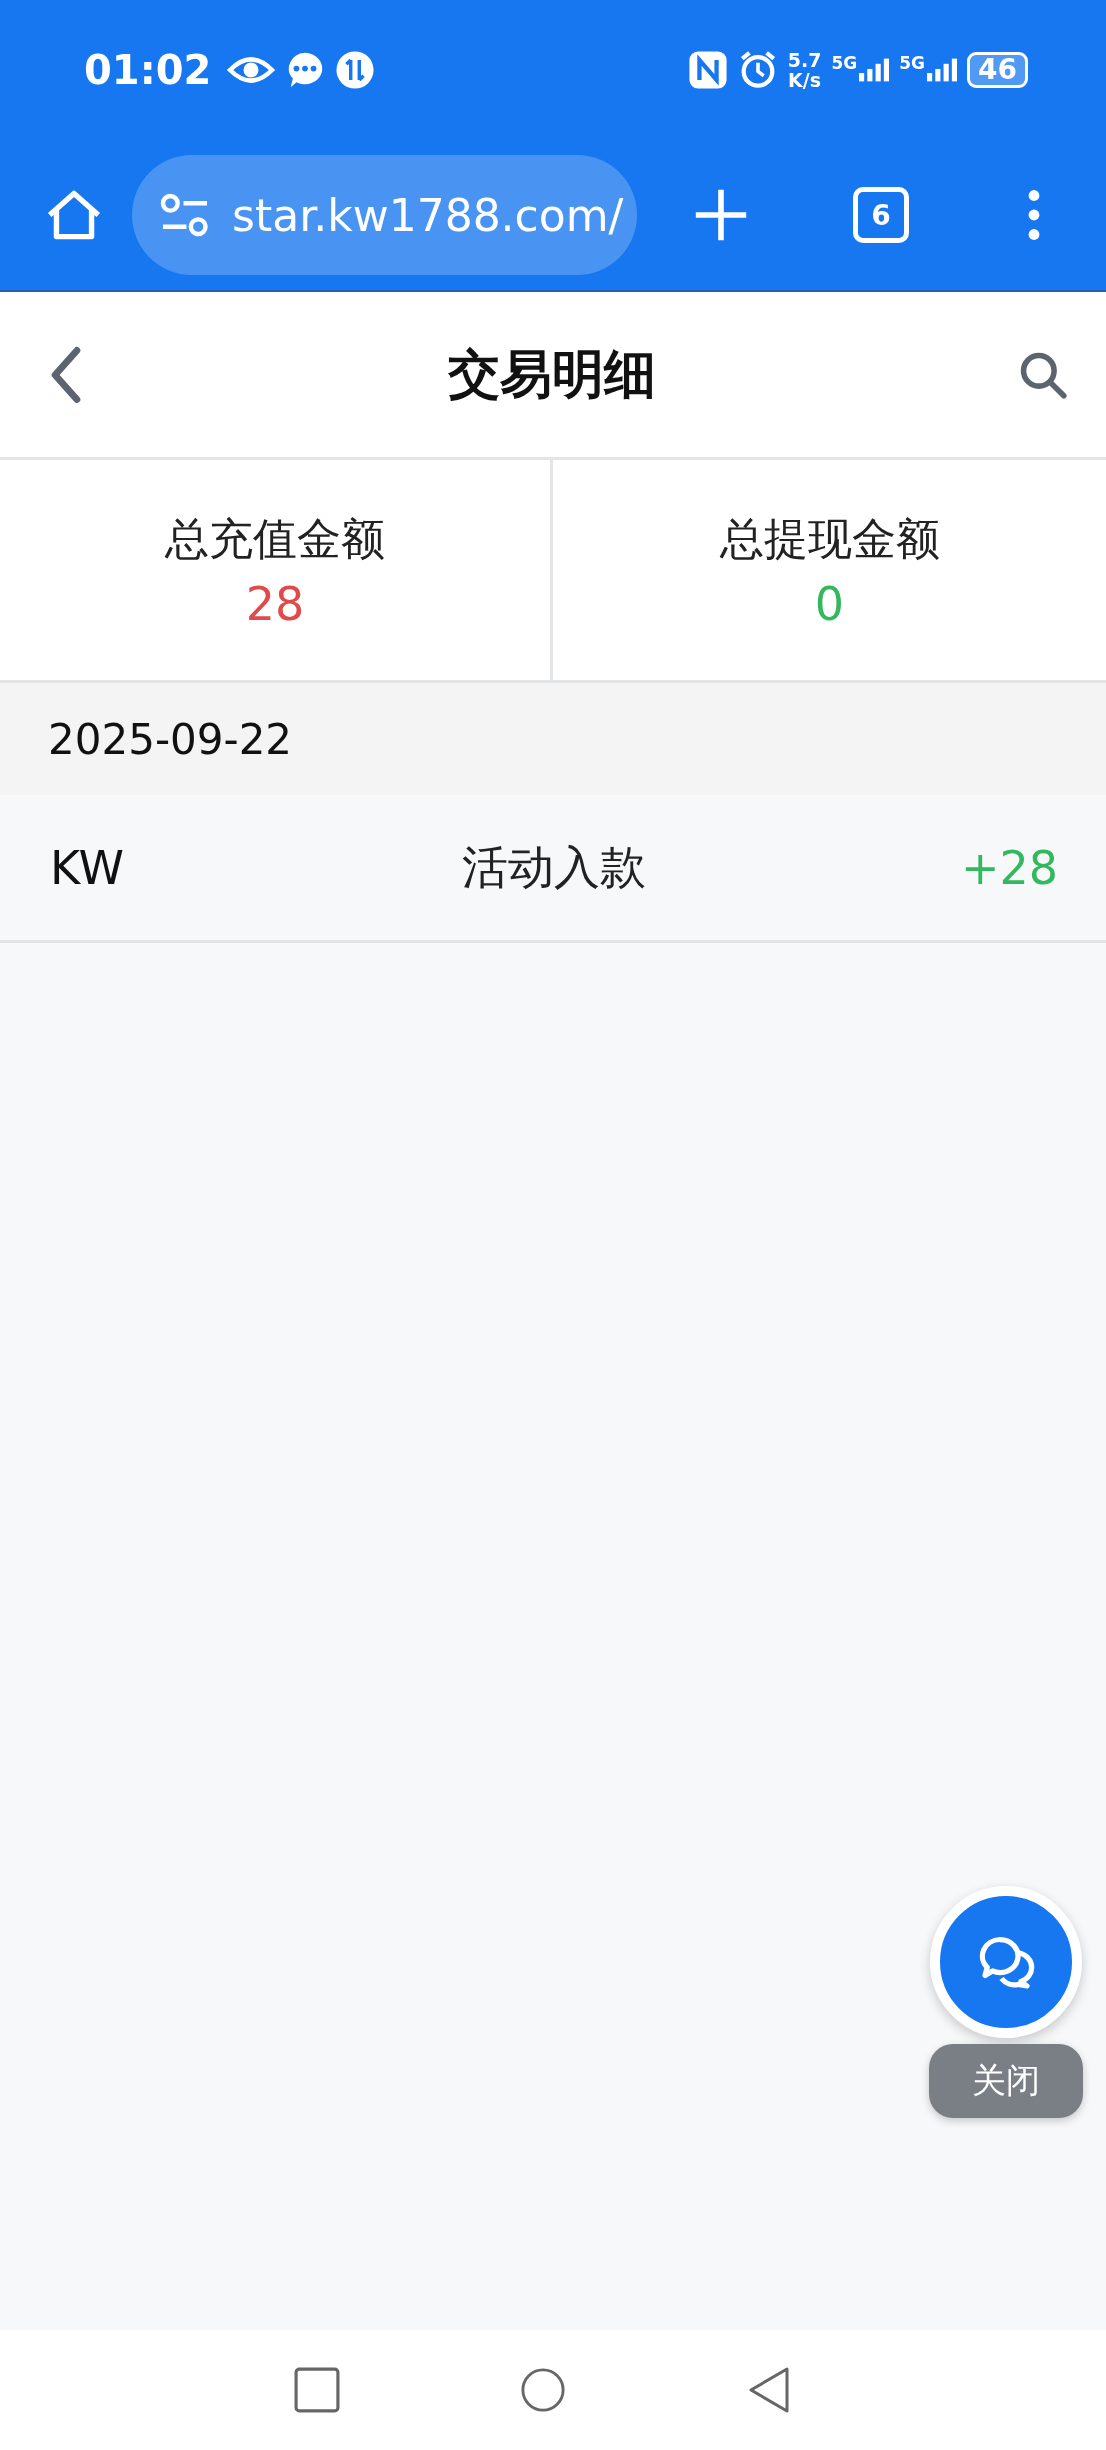 This screenshot has width=1106, height=2450. What do you see at coordinates (721, 215) in the screenshot?
I see `add-tab-icon` at bounding box center [721, 215].